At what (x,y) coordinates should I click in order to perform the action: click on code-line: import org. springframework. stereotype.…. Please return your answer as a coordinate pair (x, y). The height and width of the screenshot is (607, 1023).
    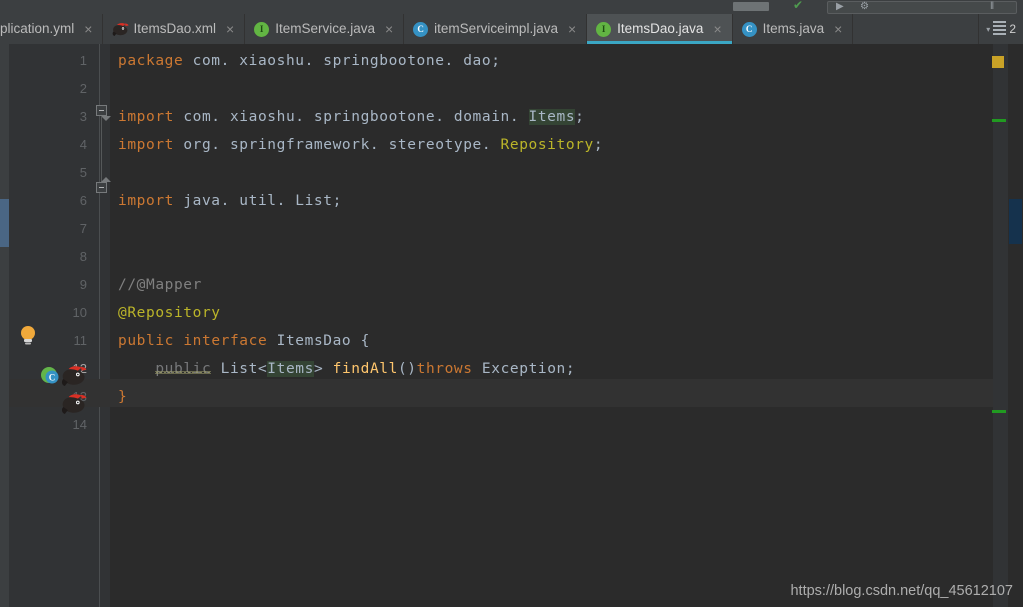
    Looking at the image, I should click on (360, 145).